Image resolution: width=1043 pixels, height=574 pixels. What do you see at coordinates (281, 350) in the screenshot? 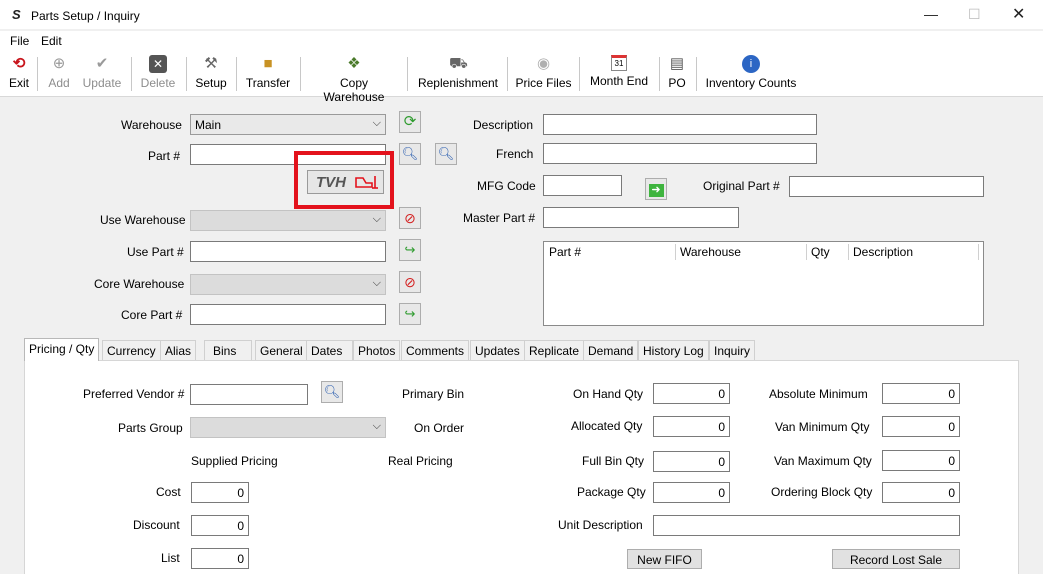
I see `tab-general: General` at bounding box center [281, 350].